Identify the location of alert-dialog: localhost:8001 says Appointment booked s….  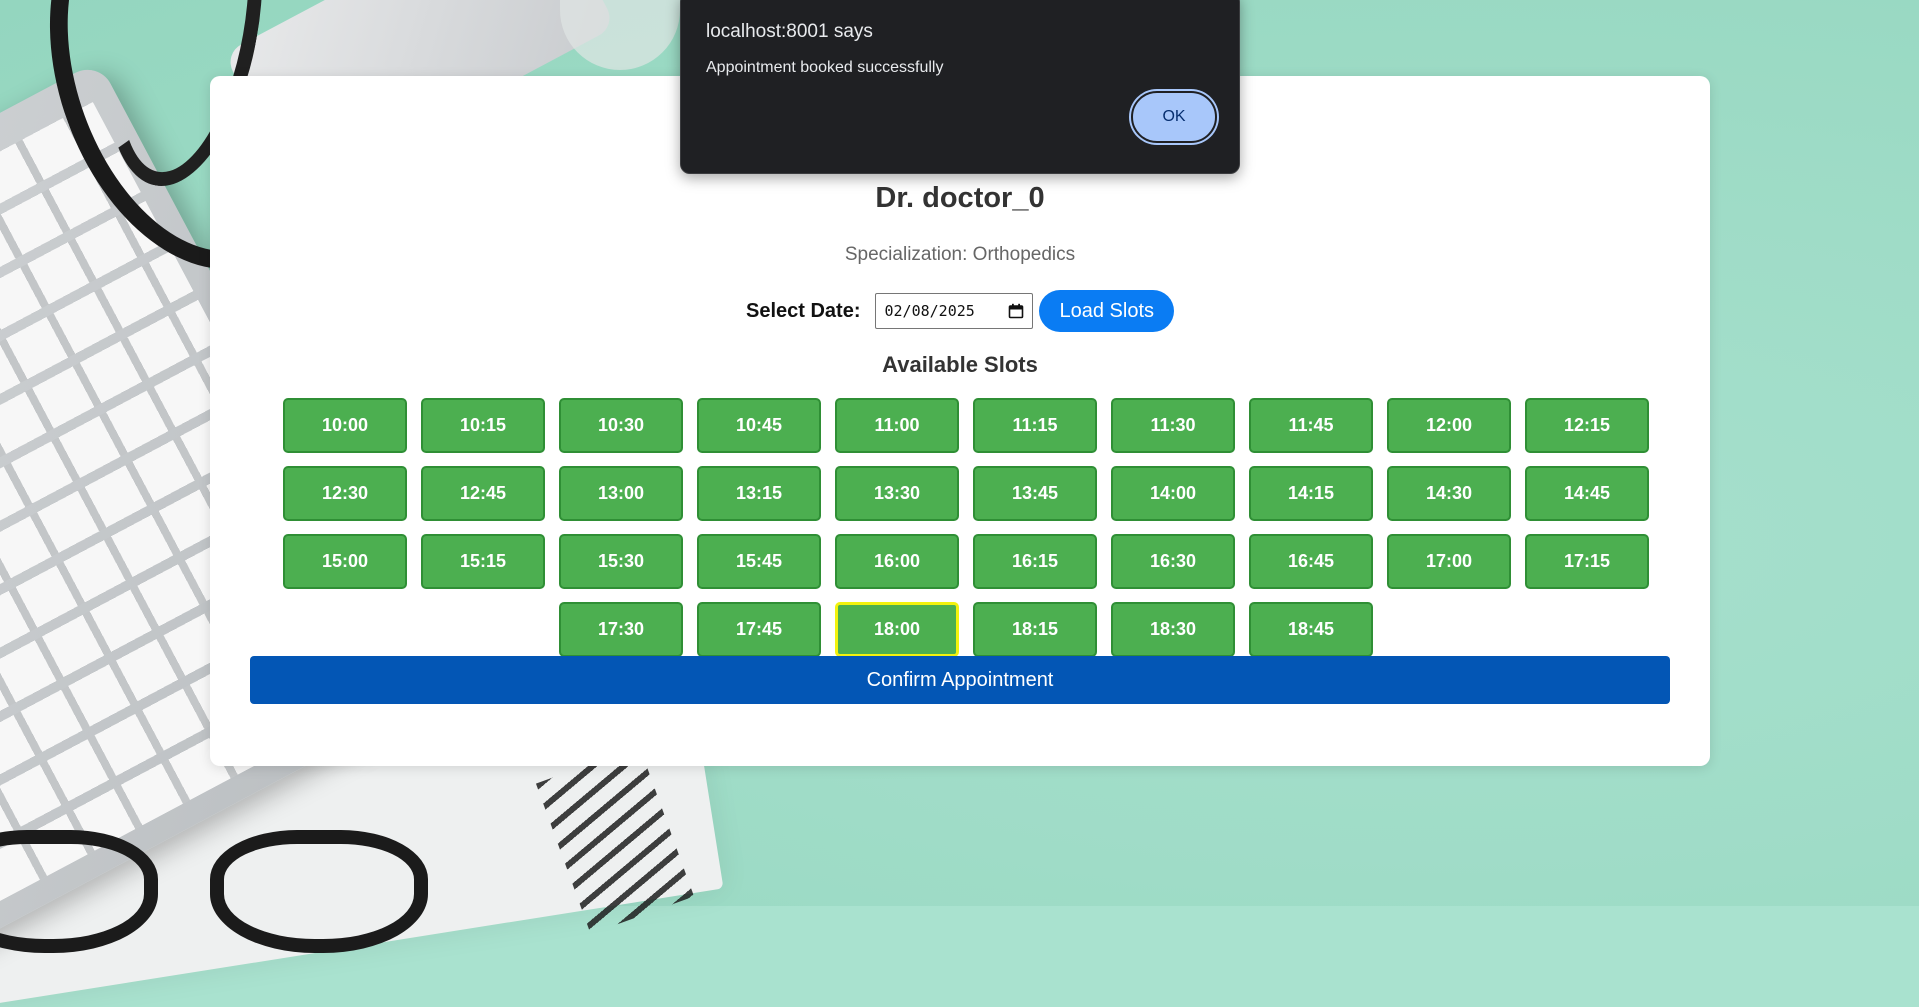
(960, 87).